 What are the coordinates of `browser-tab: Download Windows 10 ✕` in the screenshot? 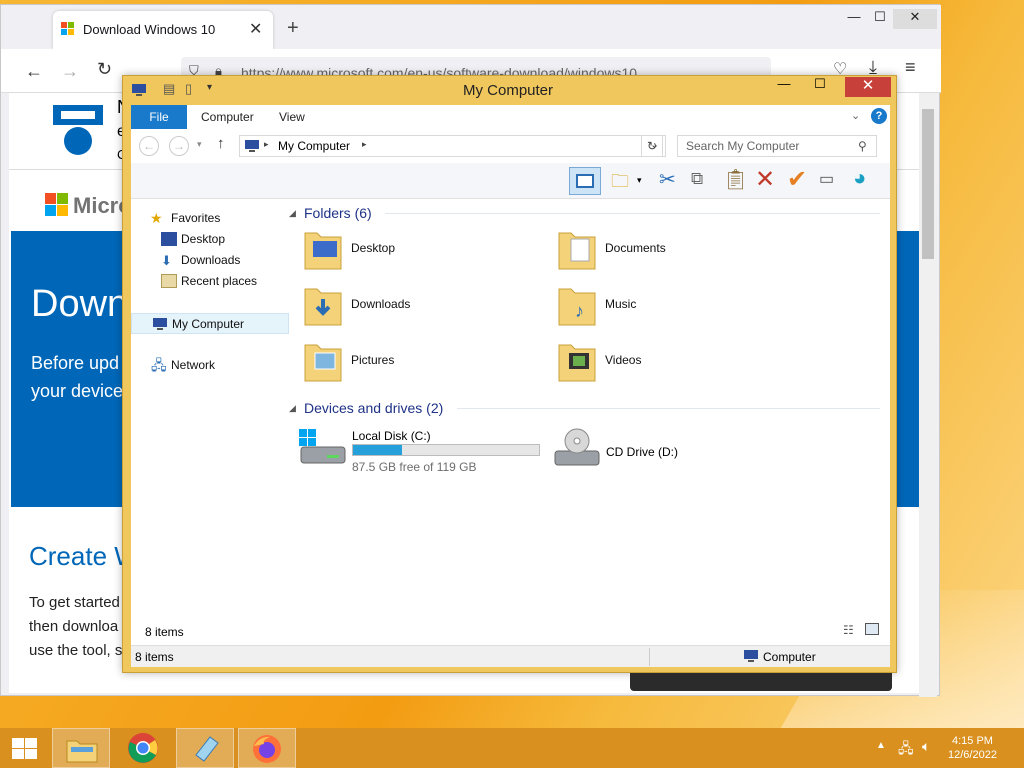 It's located at (163, 30).